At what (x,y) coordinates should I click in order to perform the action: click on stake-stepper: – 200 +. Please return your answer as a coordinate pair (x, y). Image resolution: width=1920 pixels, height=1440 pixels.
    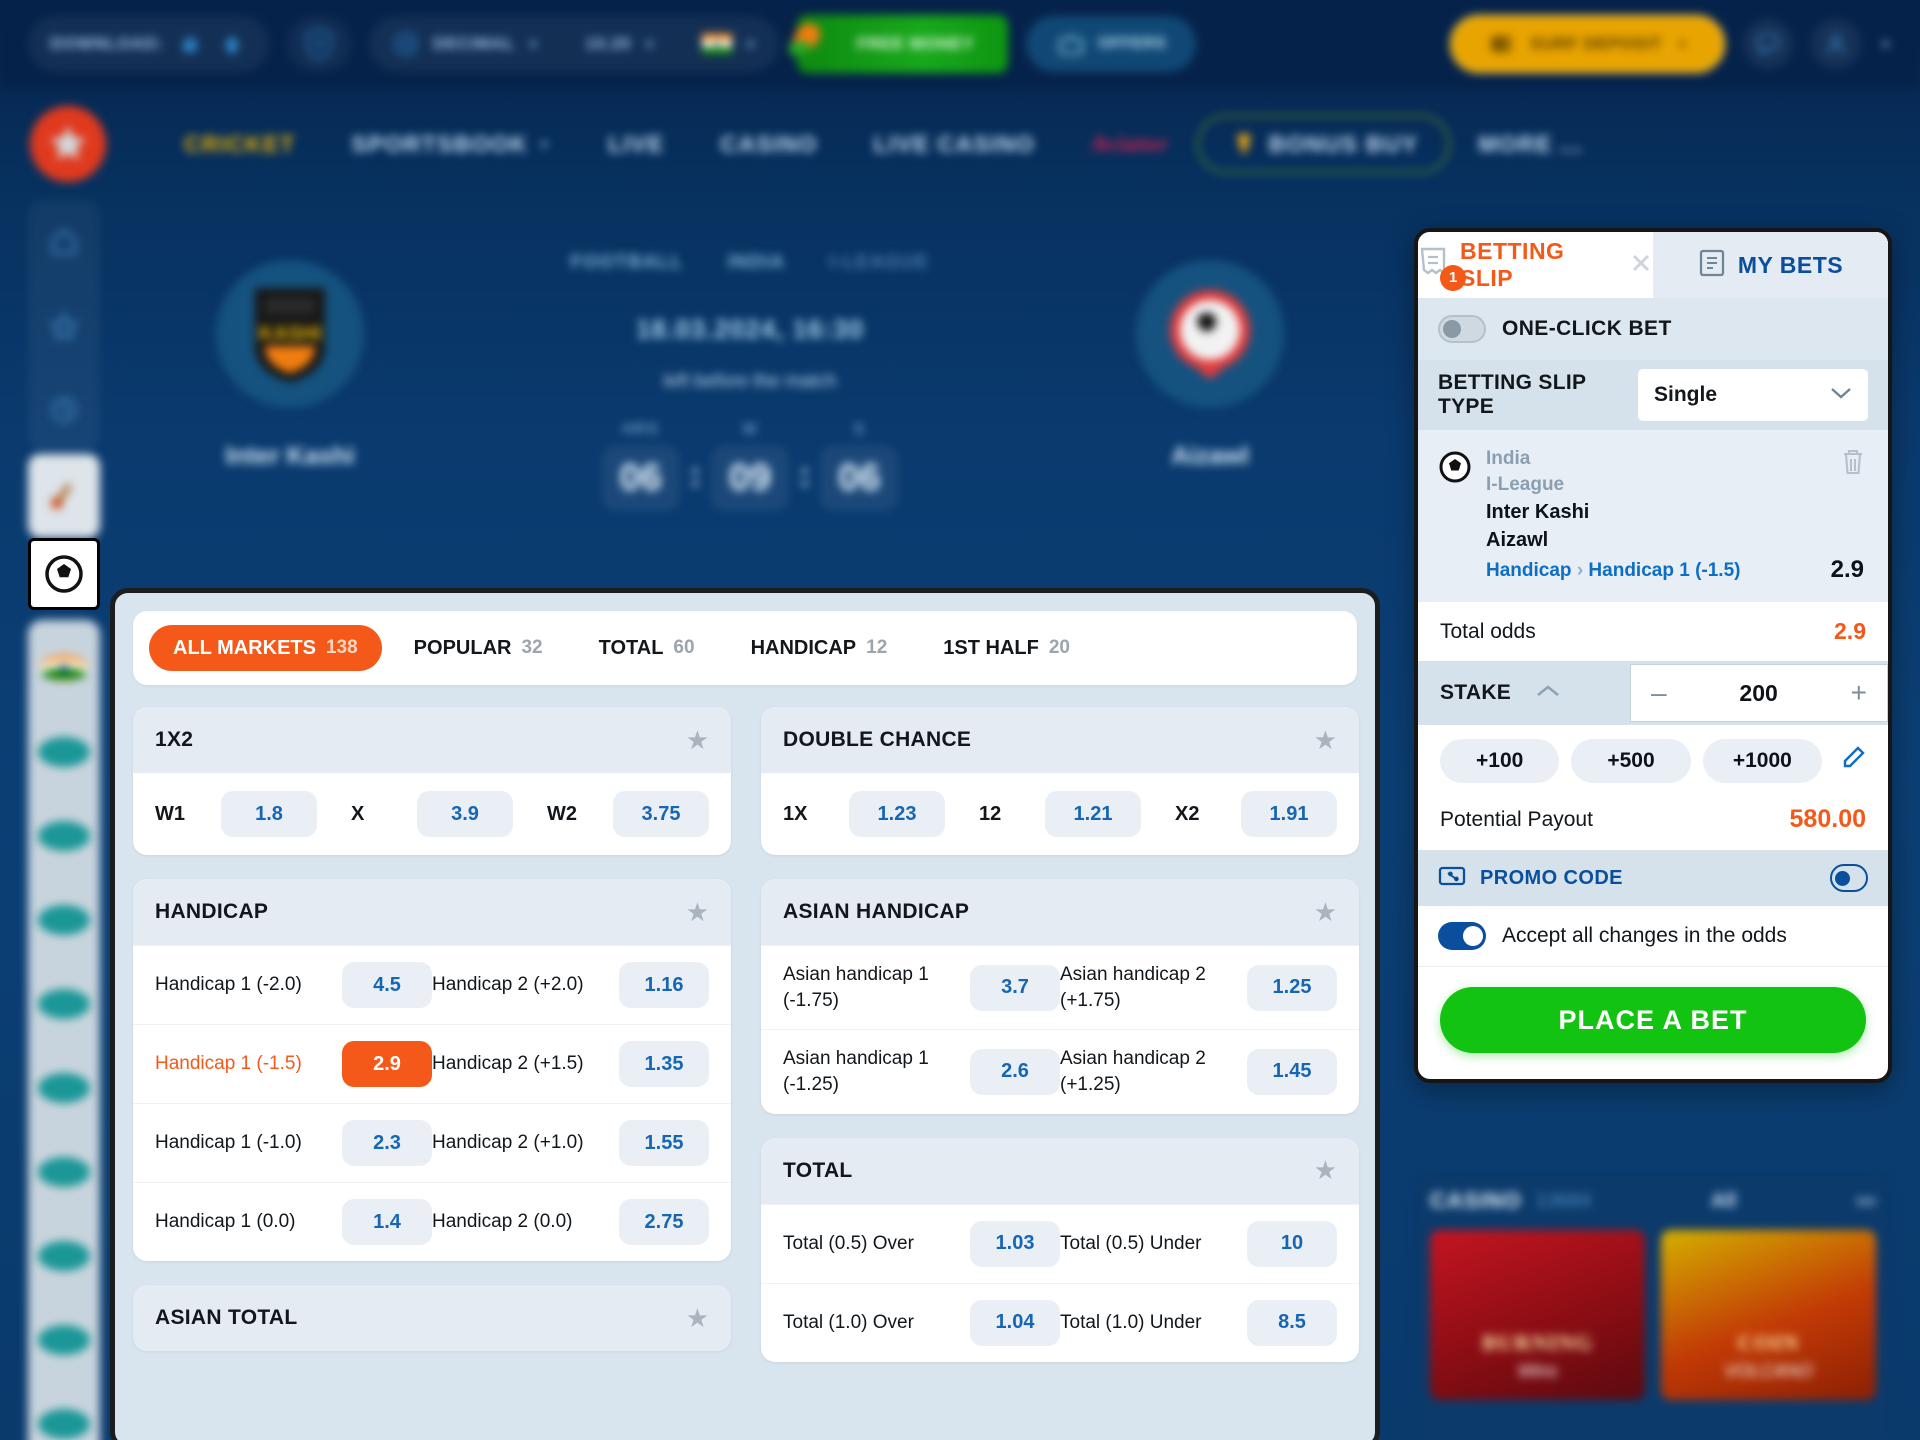
    Looking at the image, I should click on (1759, 693).